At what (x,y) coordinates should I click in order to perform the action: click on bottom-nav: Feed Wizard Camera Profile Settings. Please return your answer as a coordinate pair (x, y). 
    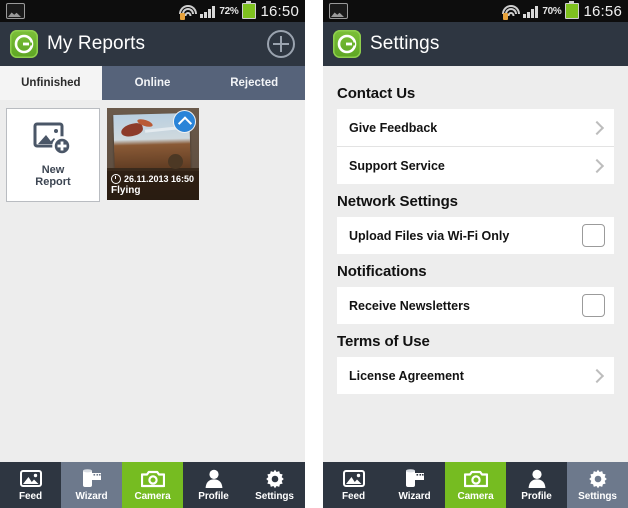
    Looking at the image, I should click on (152, 485).